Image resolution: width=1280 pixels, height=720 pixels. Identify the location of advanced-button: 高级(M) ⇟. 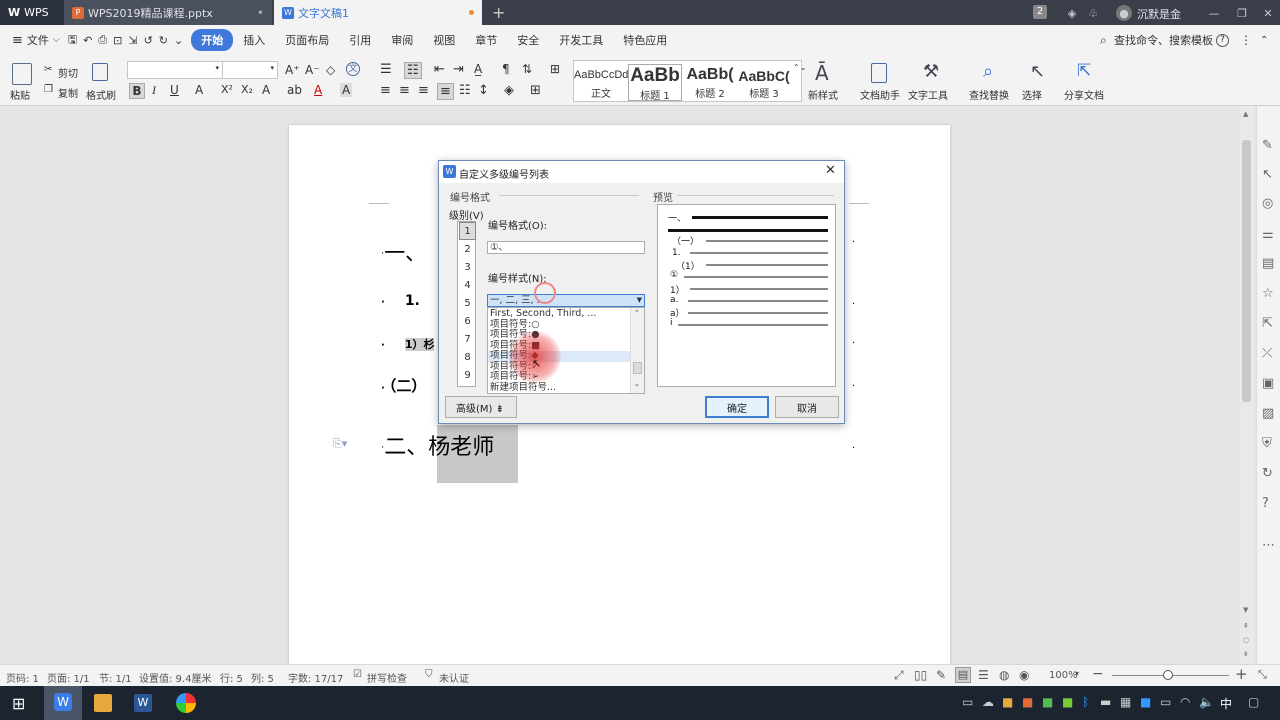
(481, 407).